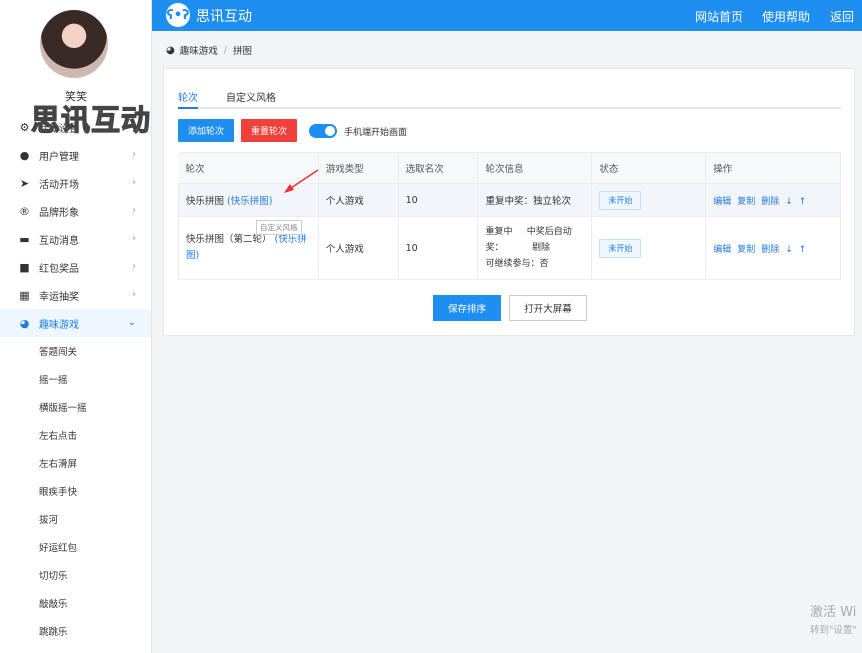  What do you see at coordinates (509, 97) in the screenshot?
I see `tab-bar: 轮次 自定义风格` at bounding box center [509, 97].